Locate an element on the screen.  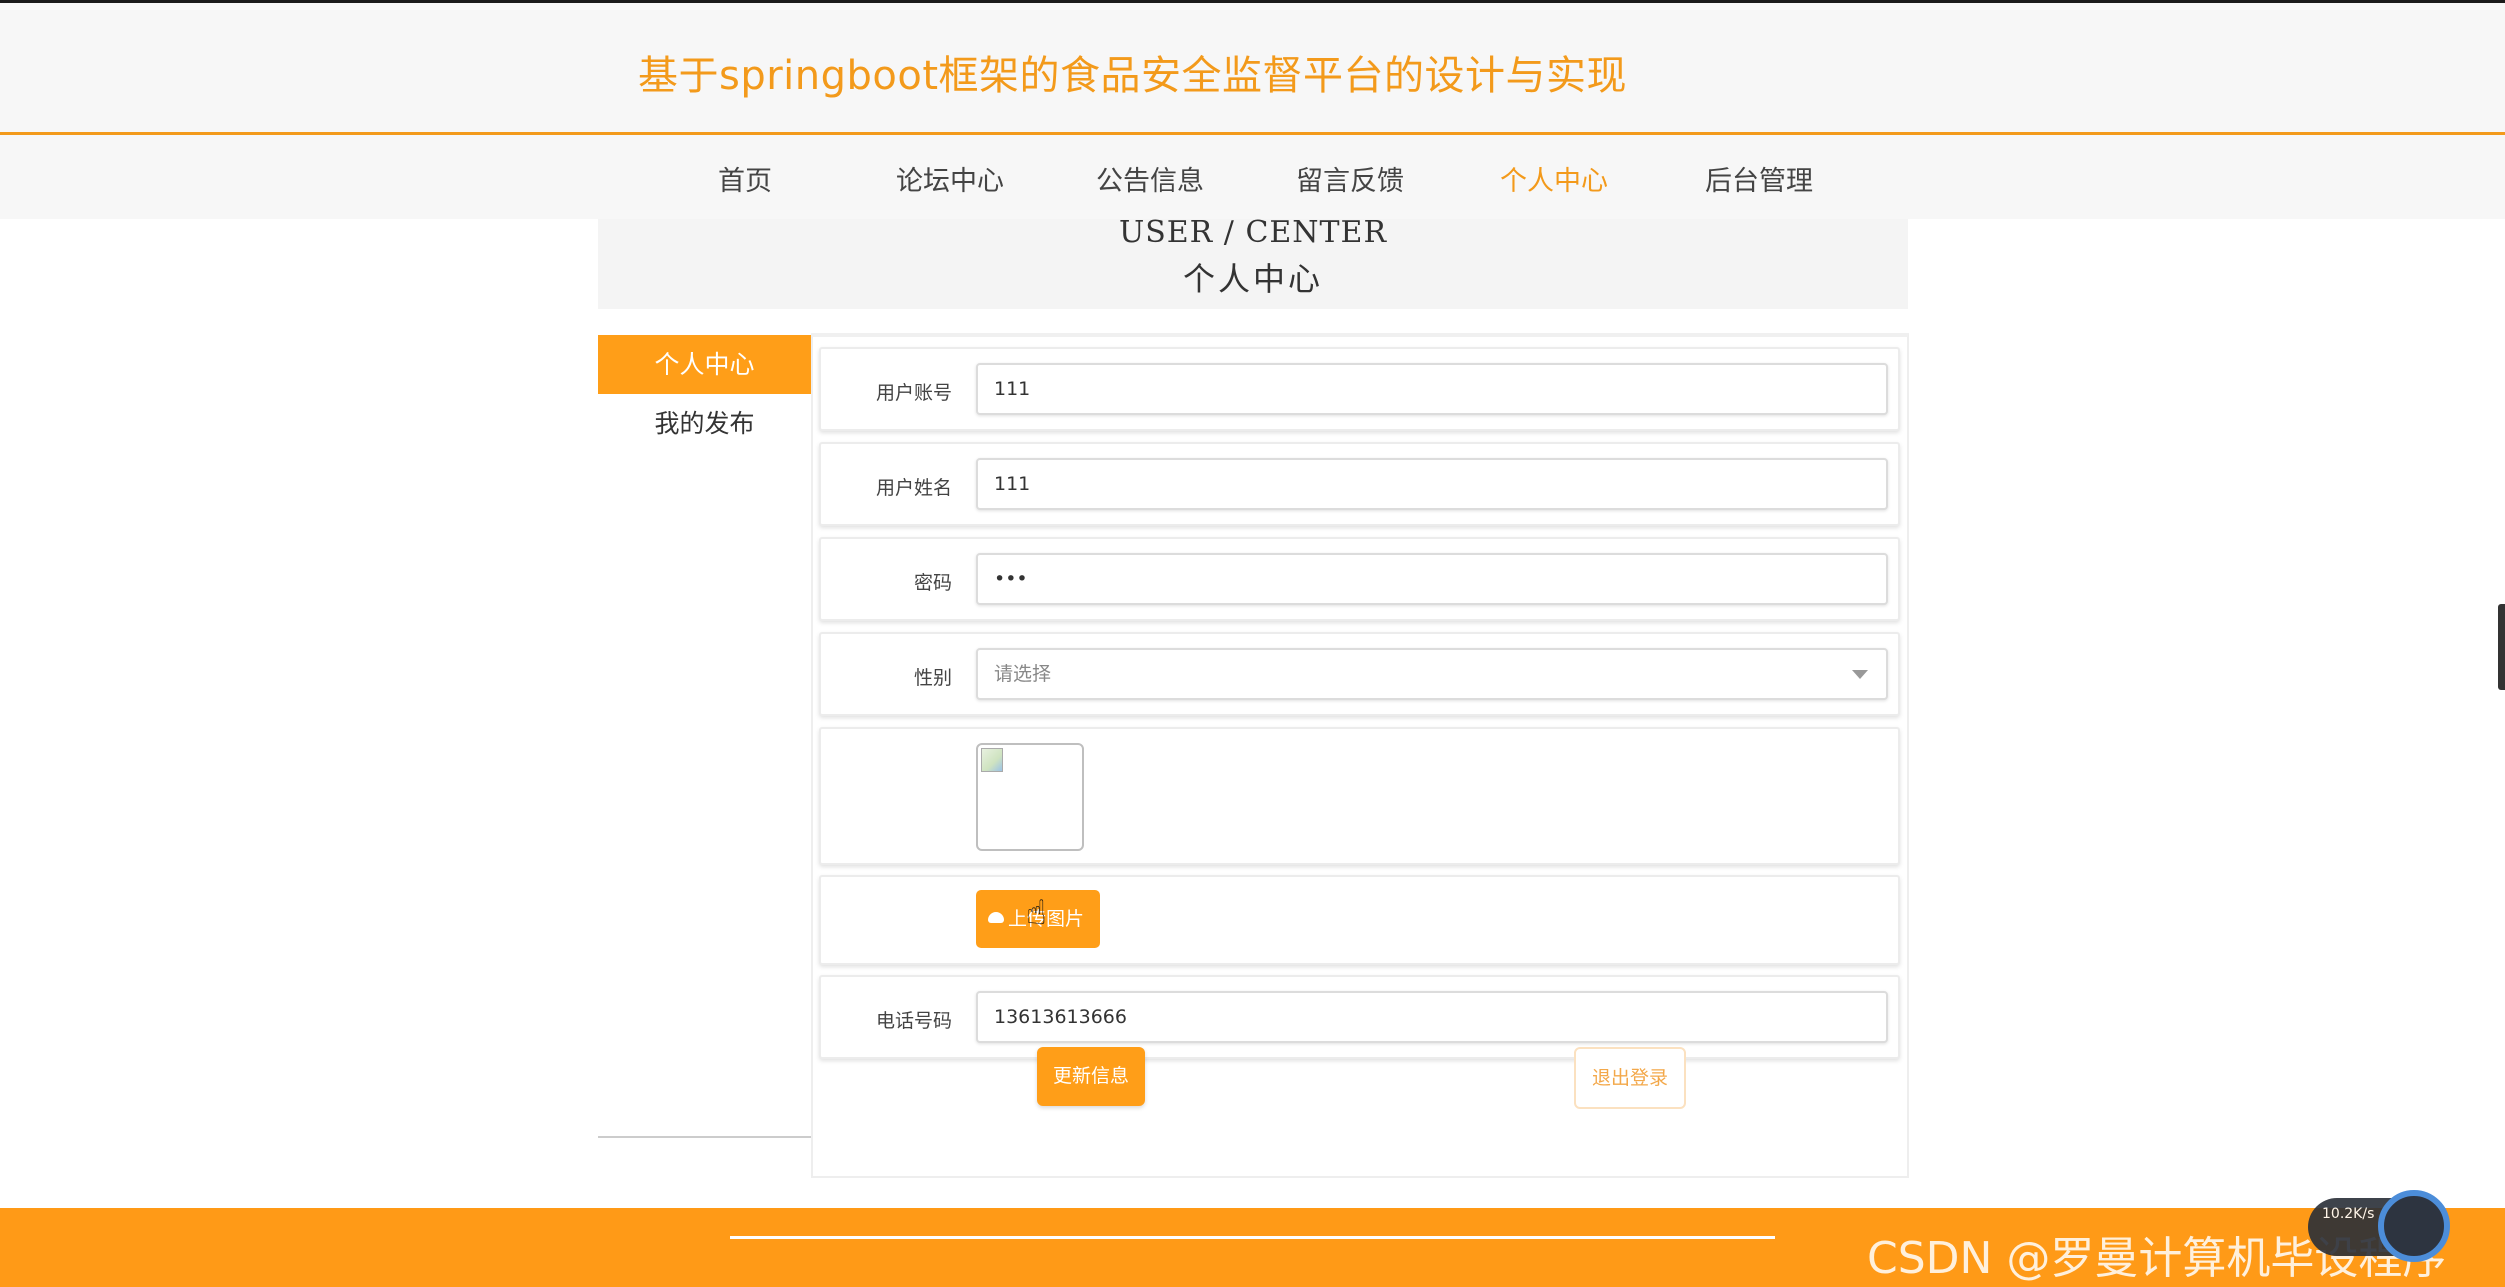
banner-title-en: USER / CENTER is located at coordinates (1253, 232).